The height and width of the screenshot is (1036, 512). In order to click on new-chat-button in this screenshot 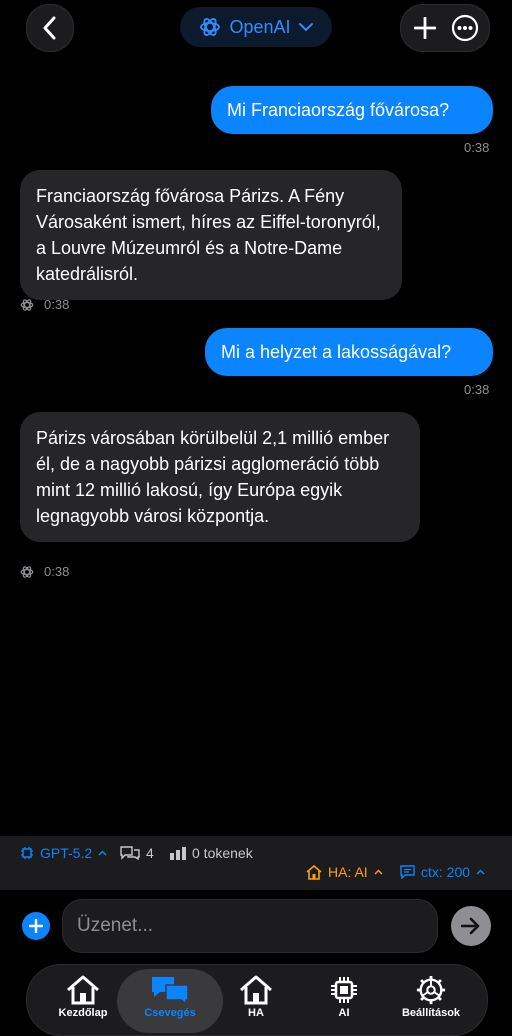, I will do `click(425, 28)`.